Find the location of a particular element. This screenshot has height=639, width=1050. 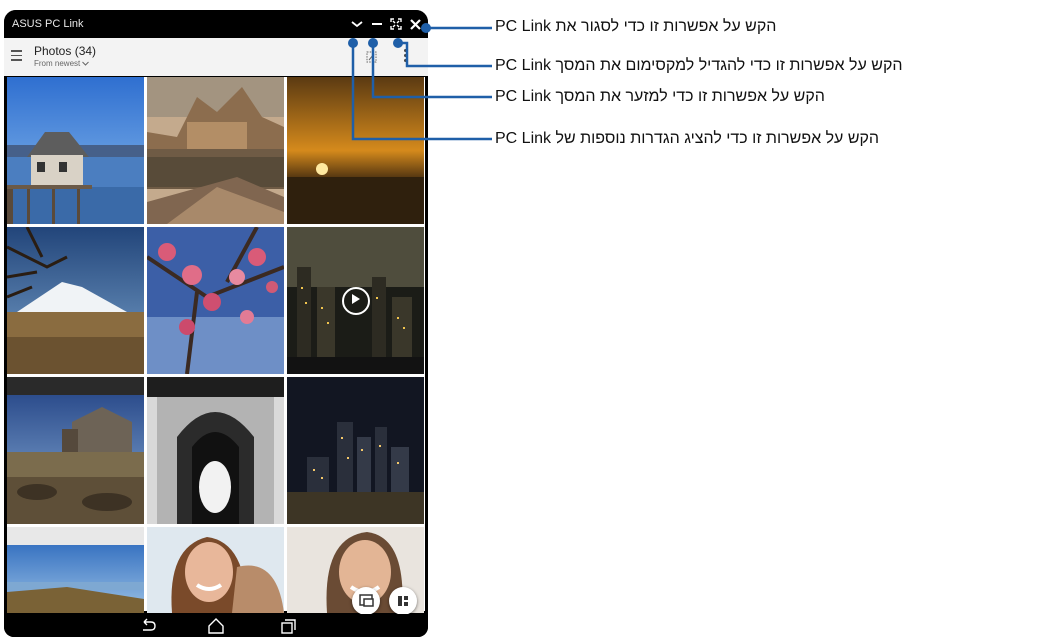

minimize-callout-line is located at coordinates (431, 71).